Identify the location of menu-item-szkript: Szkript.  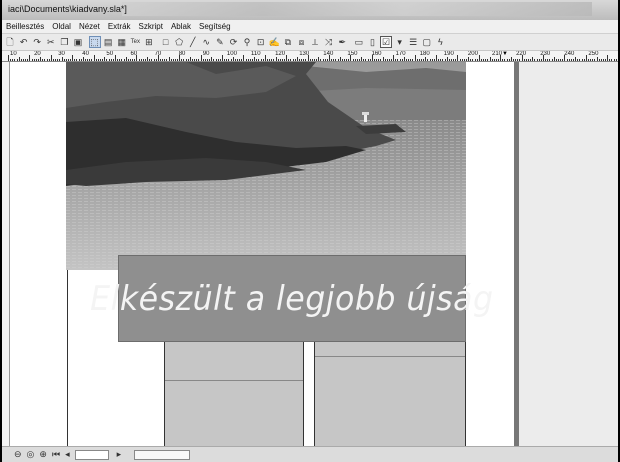
(151, 26).